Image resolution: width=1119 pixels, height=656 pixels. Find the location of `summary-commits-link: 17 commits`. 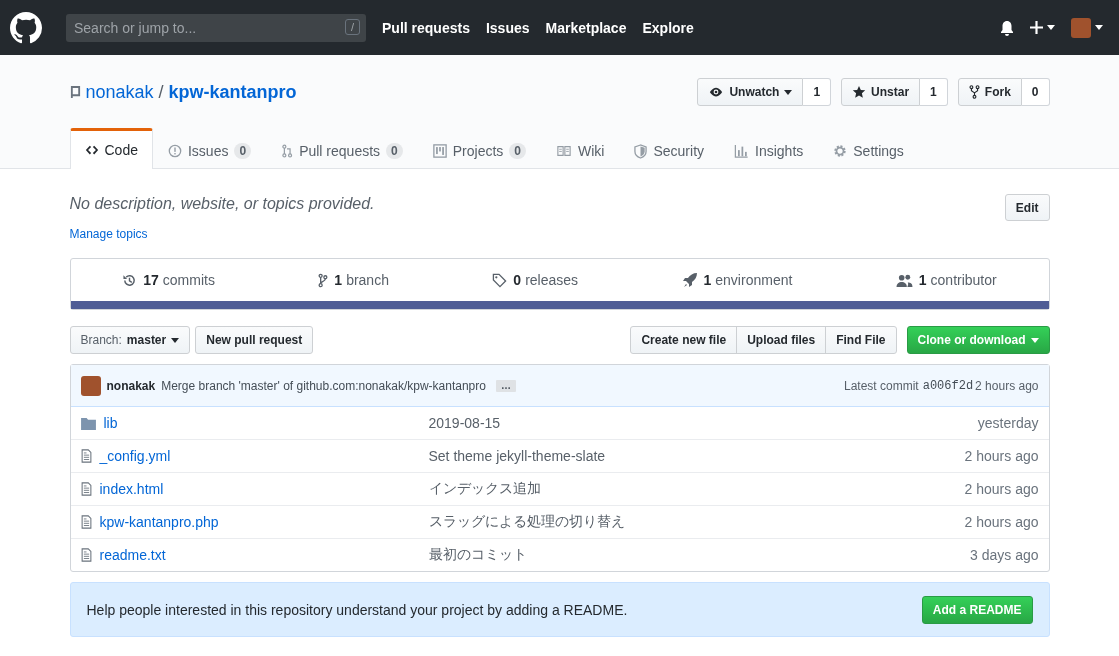

summary-commits-link: 17 commits is located at coordinates (168, 280).